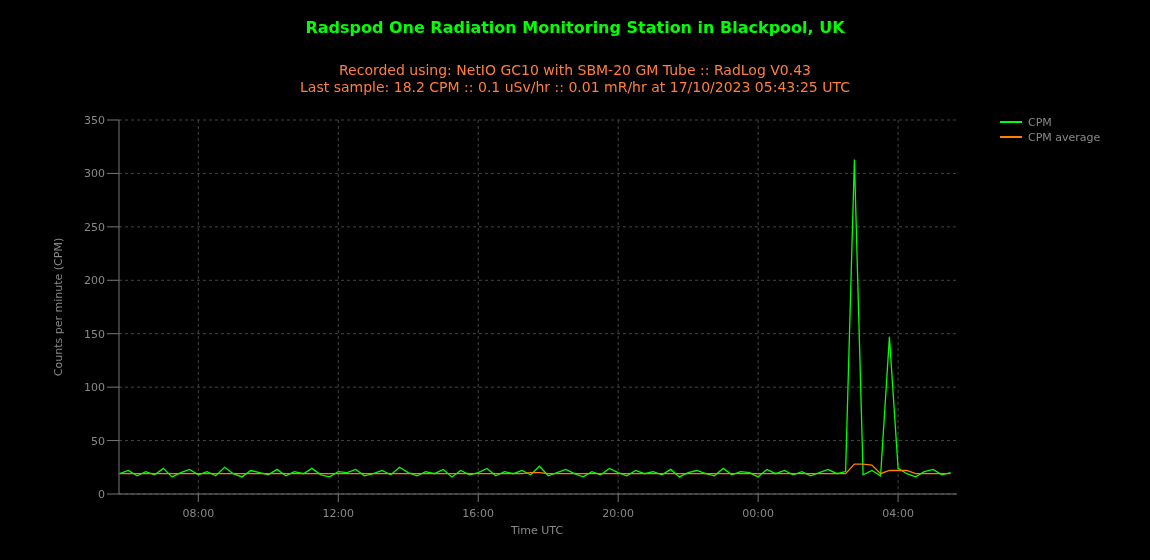 The height and width of the screenshot is (560, 1150). What do you see at coordinates (198, 513) in the screenshot?
I see `axis-tick-label: 08:00` at bounding box center [198, 513].